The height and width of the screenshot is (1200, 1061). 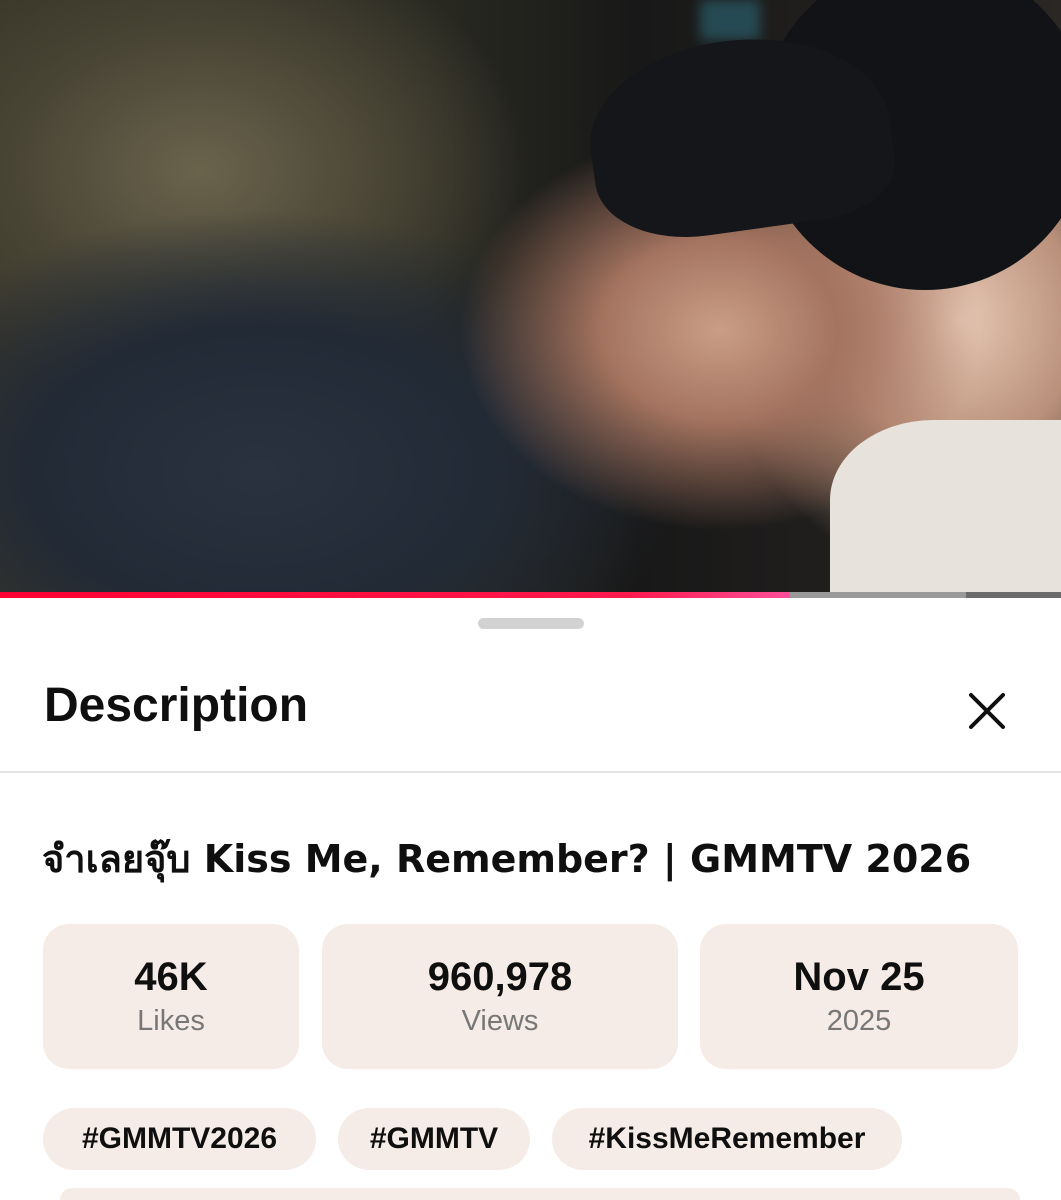 What do you see at coordinates (500, 1020) in the screenshot?
I see `views-label: Views` at bounding box center [500, 1020].